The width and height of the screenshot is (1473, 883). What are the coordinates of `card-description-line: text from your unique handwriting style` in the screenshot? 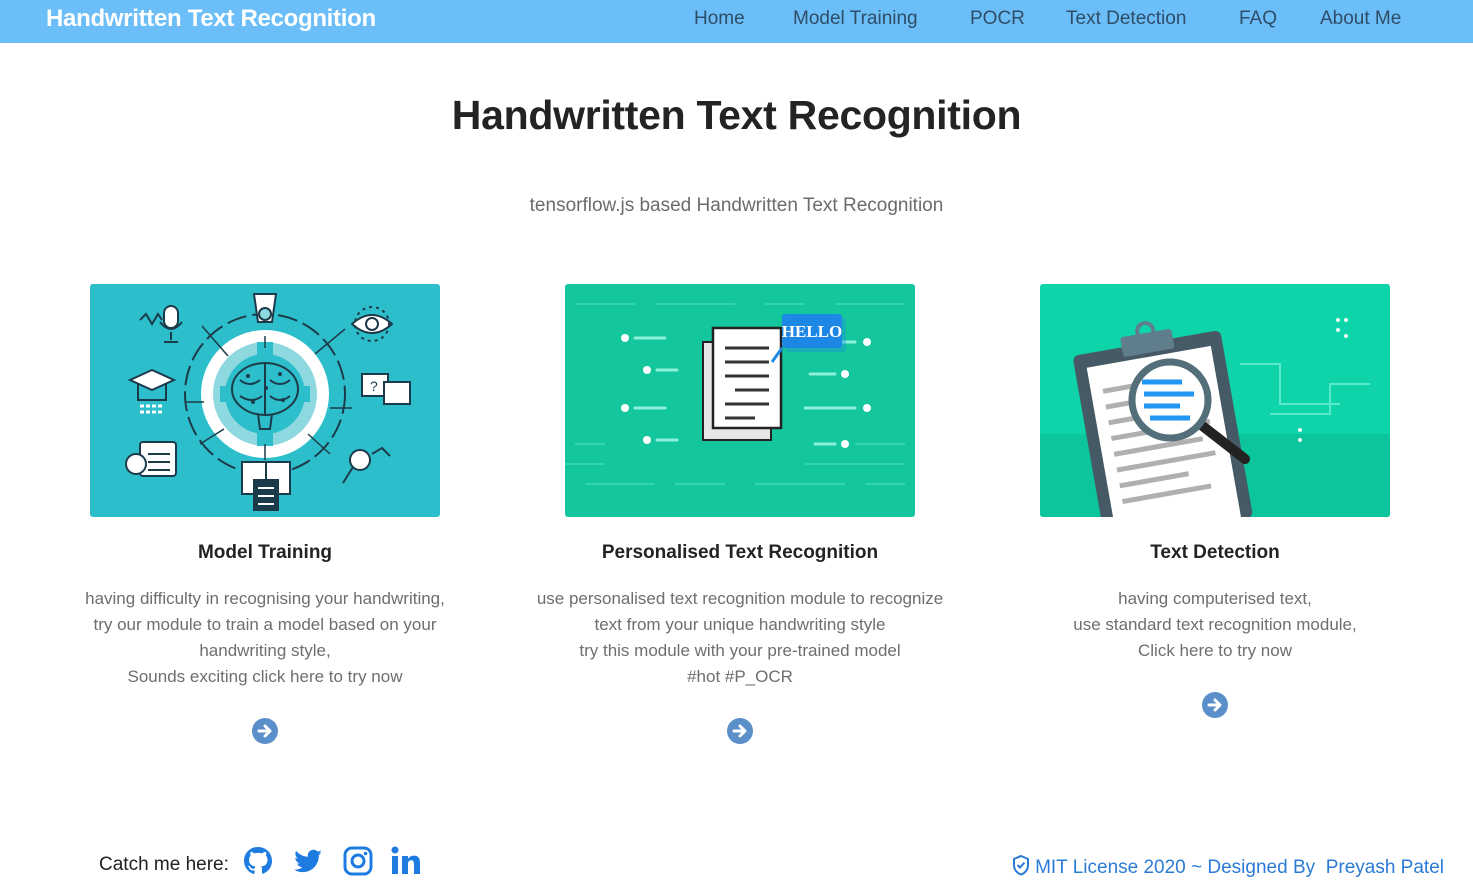 It's located at (740, 624).